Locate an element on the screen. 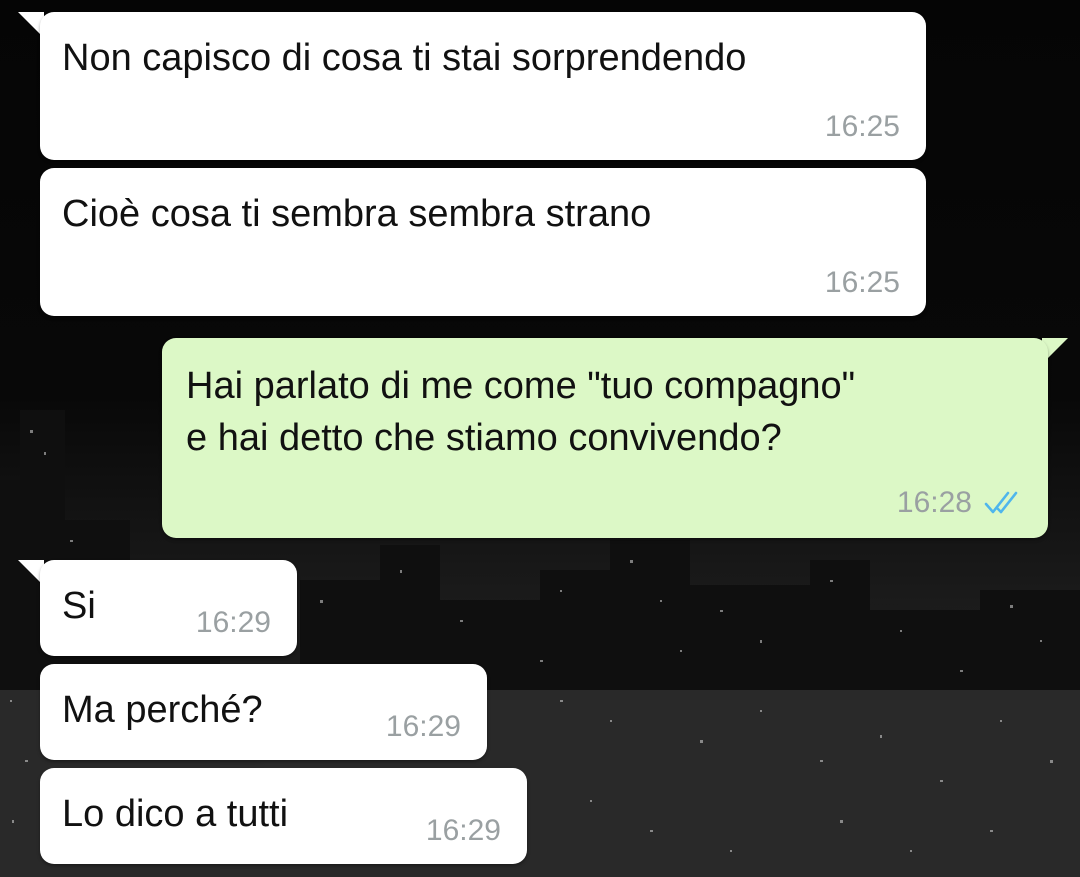 This screenshot has width=1080, height=877. message-text-line: Hai parlato di me come "tuo compagno" is located at coordinates (521, 386).